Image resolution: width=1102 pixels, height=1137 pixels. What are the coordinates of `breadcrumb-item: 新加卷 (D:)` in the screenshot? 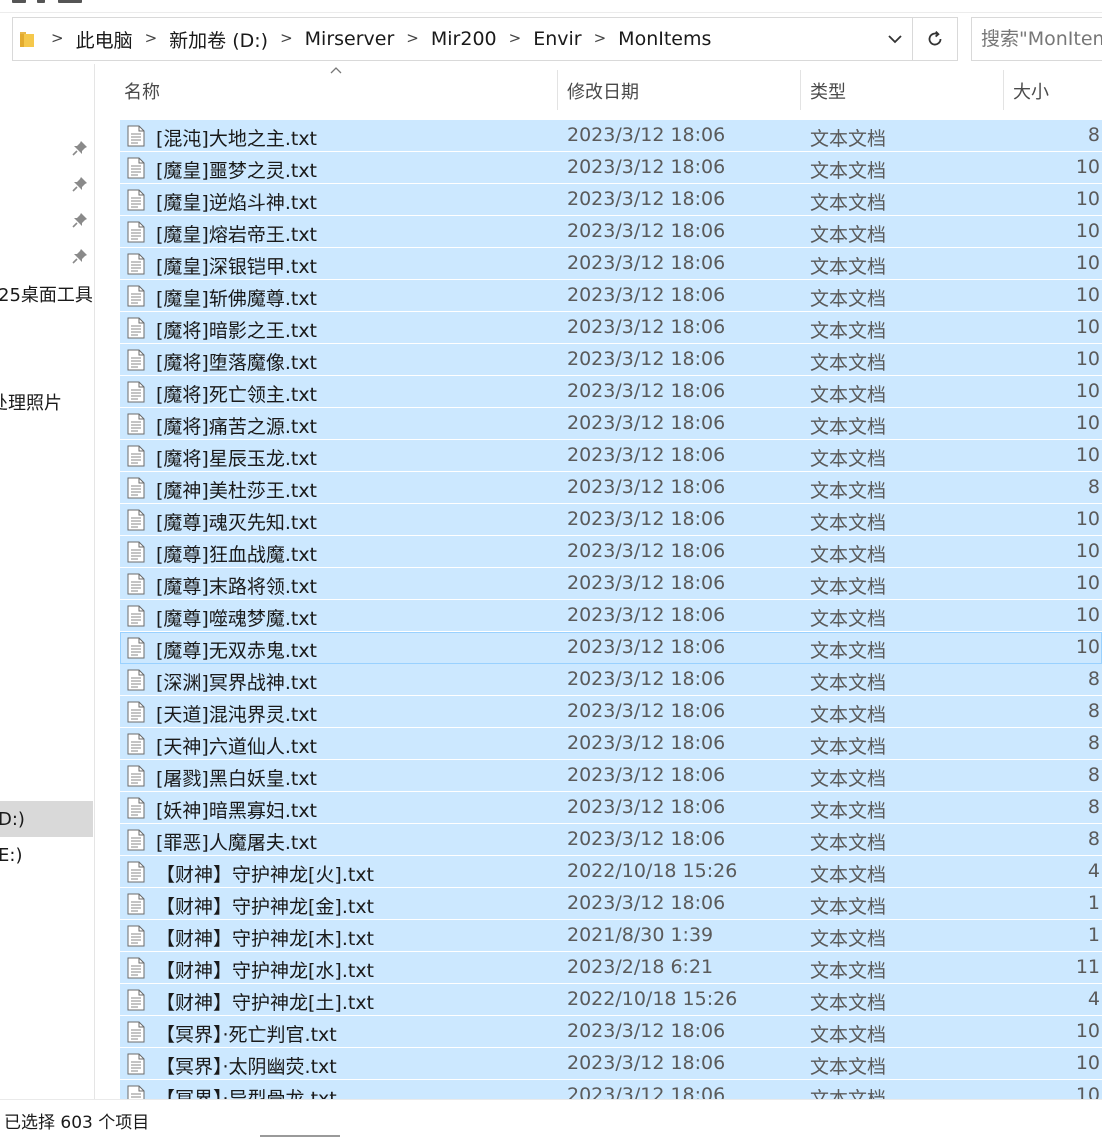 It's located at (218, 39).